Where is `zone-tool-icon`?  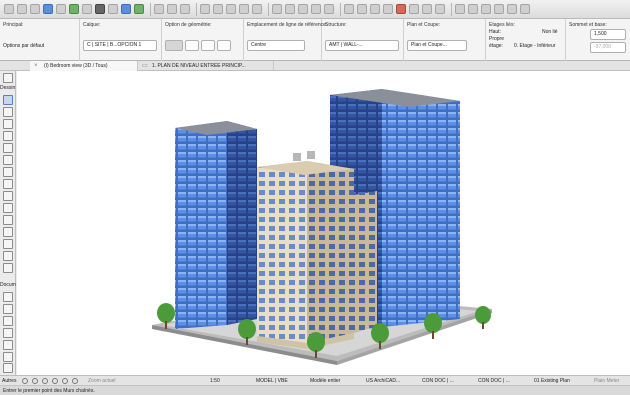 zone-tool-icon is located at coordinates (8, 256).